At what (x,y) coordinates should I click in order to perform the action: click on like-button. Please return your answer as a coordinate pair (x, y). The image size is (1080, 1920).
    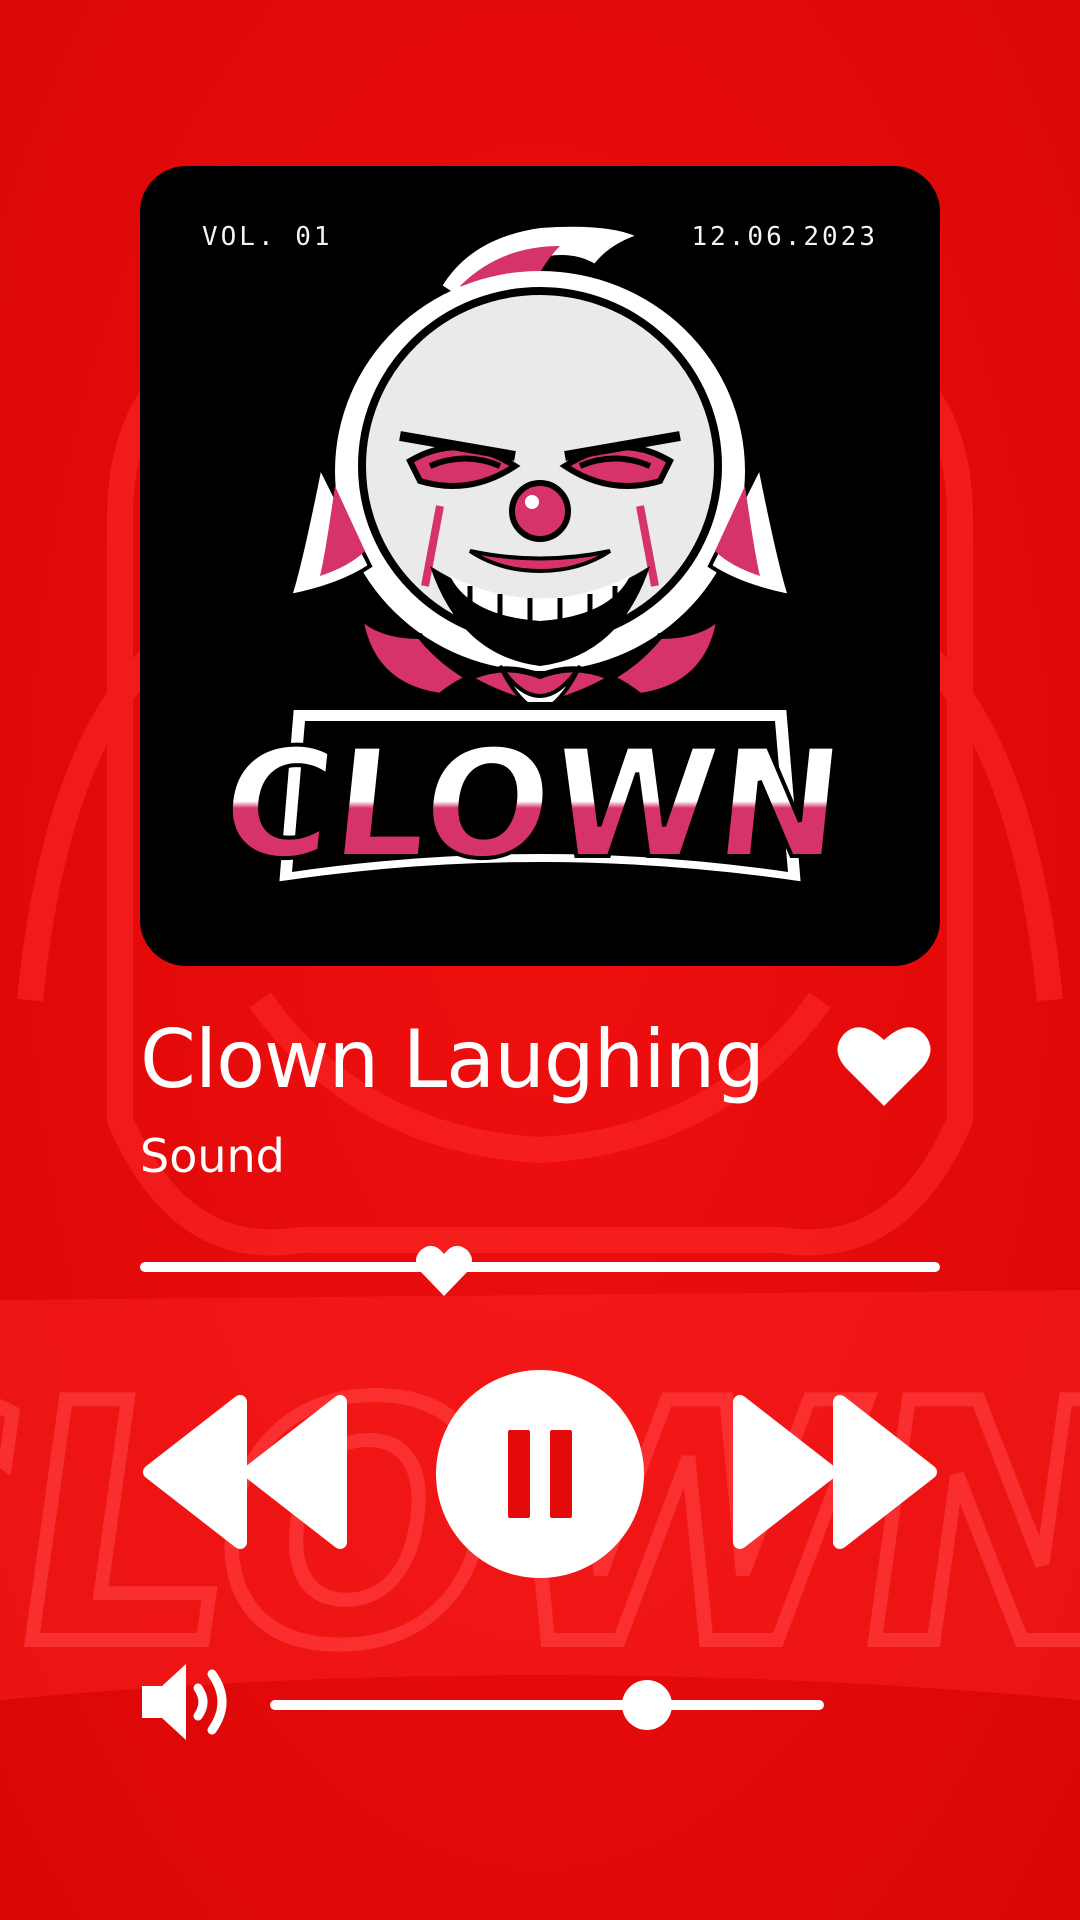
    Looking at the image, I should click on (884, 1065).